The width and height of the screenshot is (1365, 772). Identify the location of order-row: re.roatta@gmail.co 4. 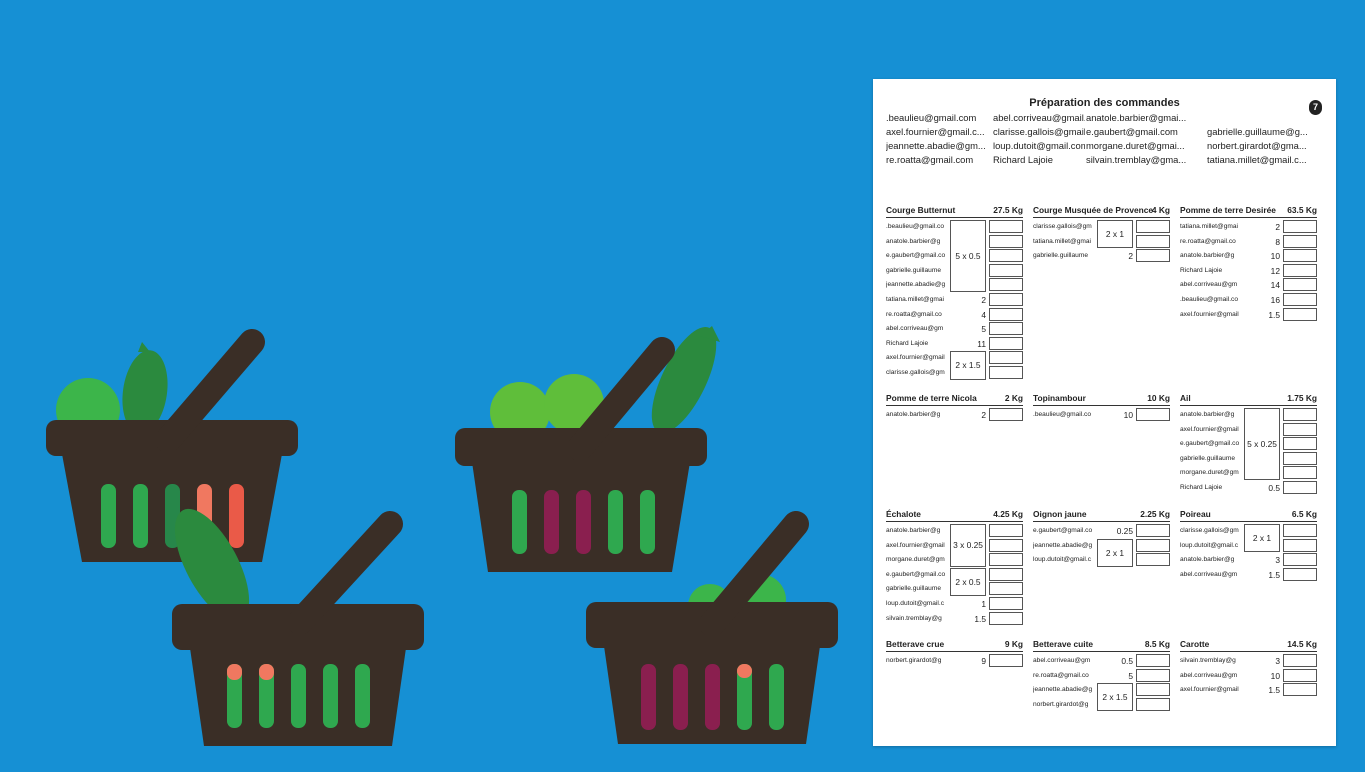
(954, 314).